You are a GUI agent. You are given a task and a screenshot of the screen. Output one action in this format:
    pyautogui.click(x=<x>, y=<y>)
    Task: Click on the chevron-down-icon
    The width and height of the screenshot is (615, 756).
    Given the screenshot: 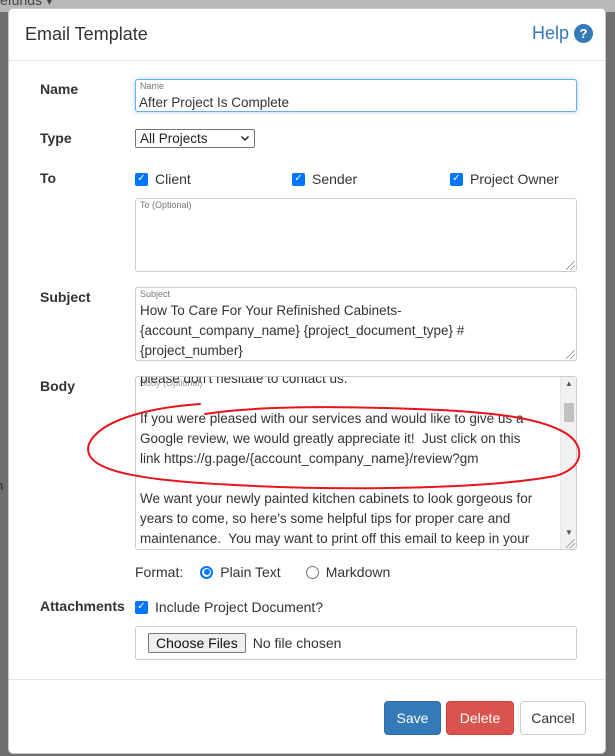 What is the action you would take?
    pyautogui.click(x=245, y=141)
    